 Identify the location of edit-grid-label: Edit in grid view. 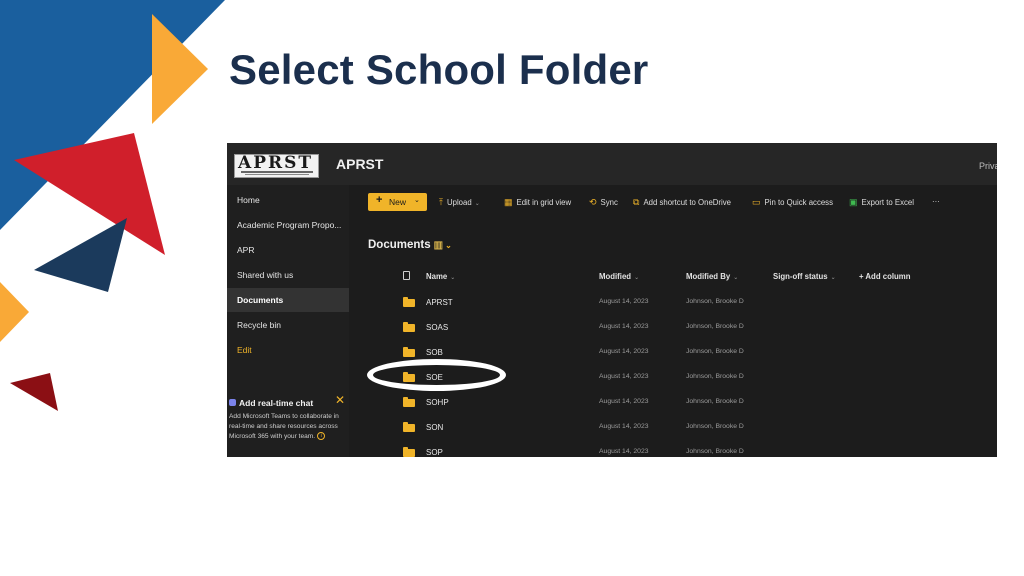
(544, 202).